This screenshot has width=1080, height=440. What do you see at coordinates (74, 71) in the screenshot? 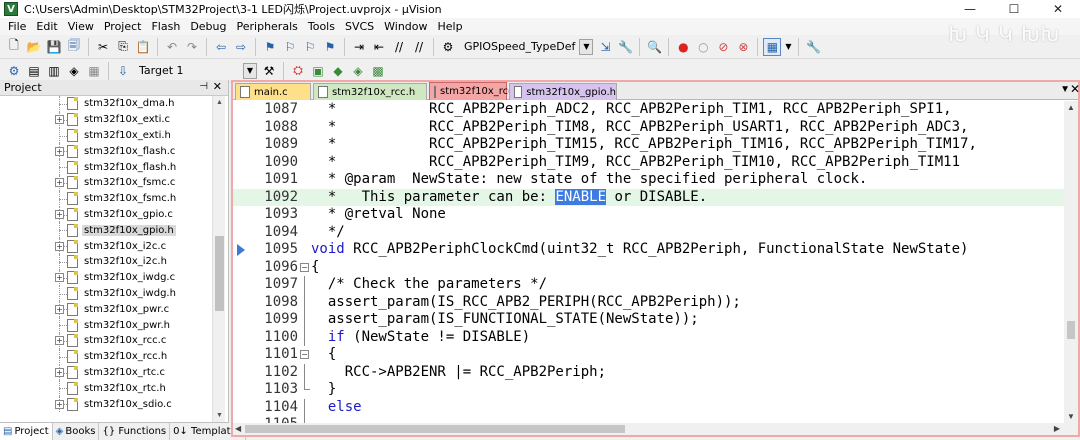
I see `batch-build-icon: ◈` at bounding box center [74, 71].